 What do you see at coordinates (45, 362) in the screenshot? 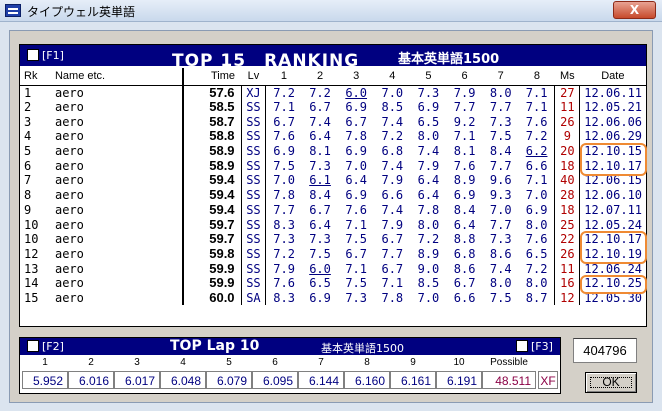
I see `lap-number: 1` at bounding box center [45, 362].